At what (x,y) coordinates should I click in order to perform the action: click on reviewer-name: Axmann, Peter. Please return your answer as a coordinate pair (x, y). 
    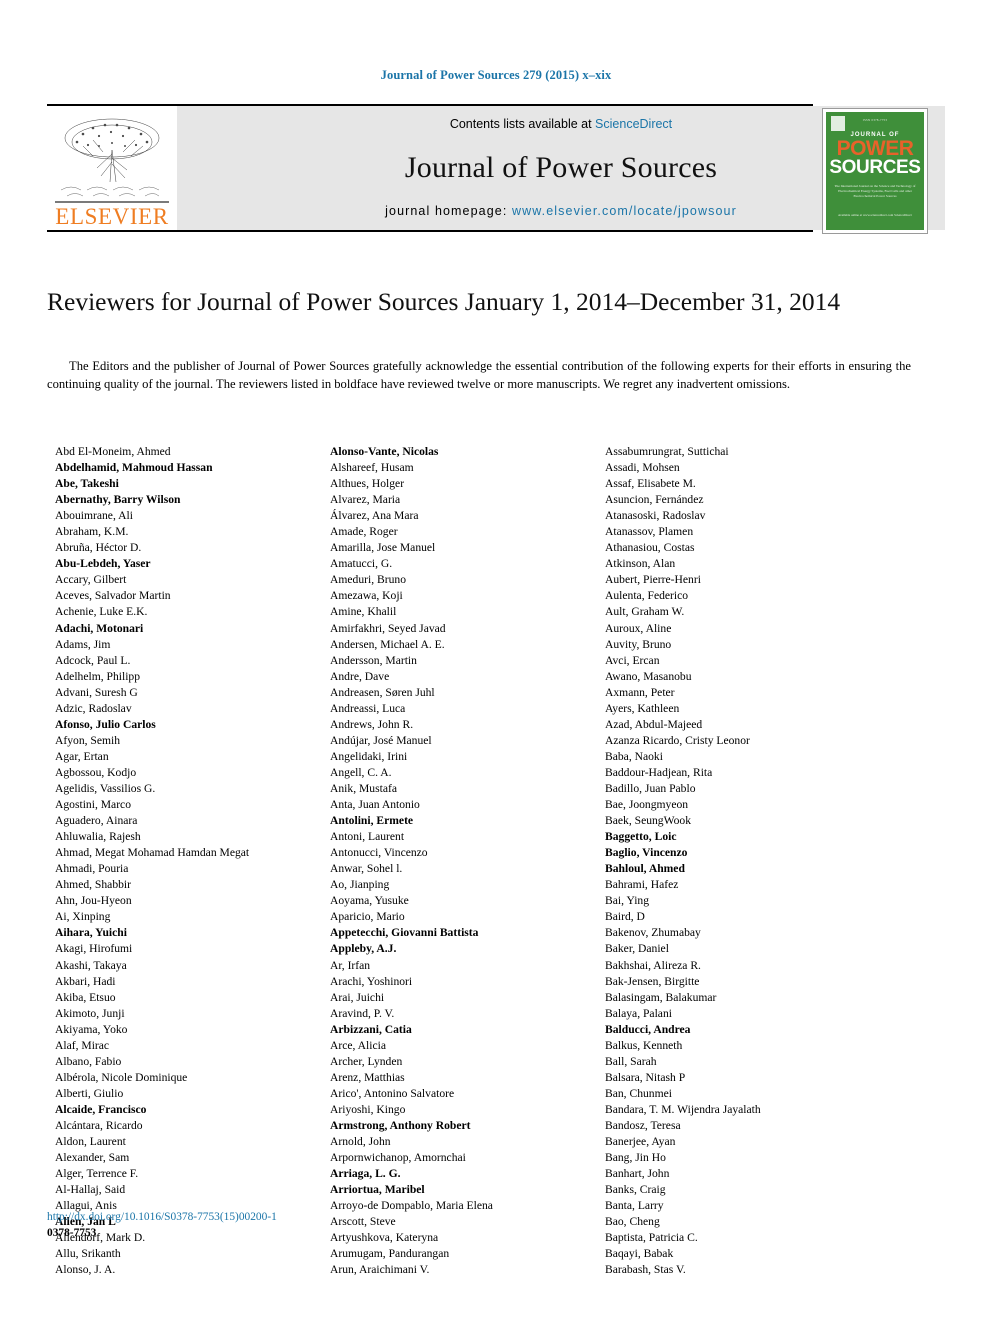
    Looking at the image, I should click on (640, 692).